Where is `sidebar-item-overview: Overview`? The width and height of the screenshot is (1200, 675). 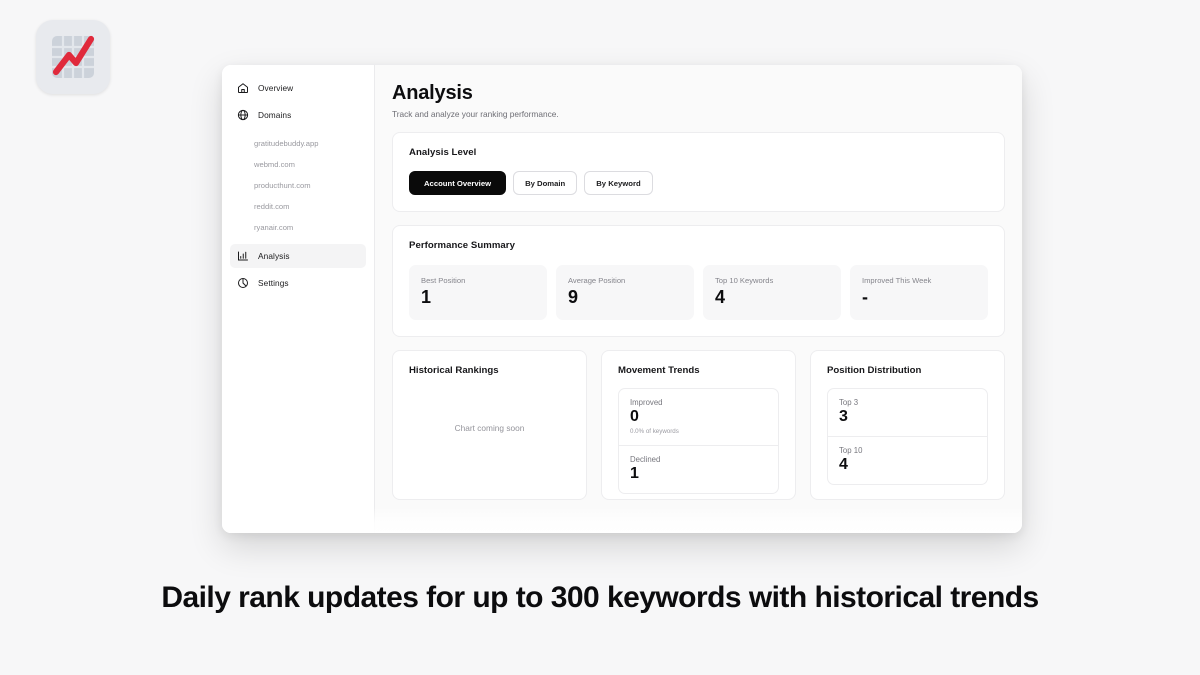 sidebar-item-overview: Overview is located at coordinates (298, 88).